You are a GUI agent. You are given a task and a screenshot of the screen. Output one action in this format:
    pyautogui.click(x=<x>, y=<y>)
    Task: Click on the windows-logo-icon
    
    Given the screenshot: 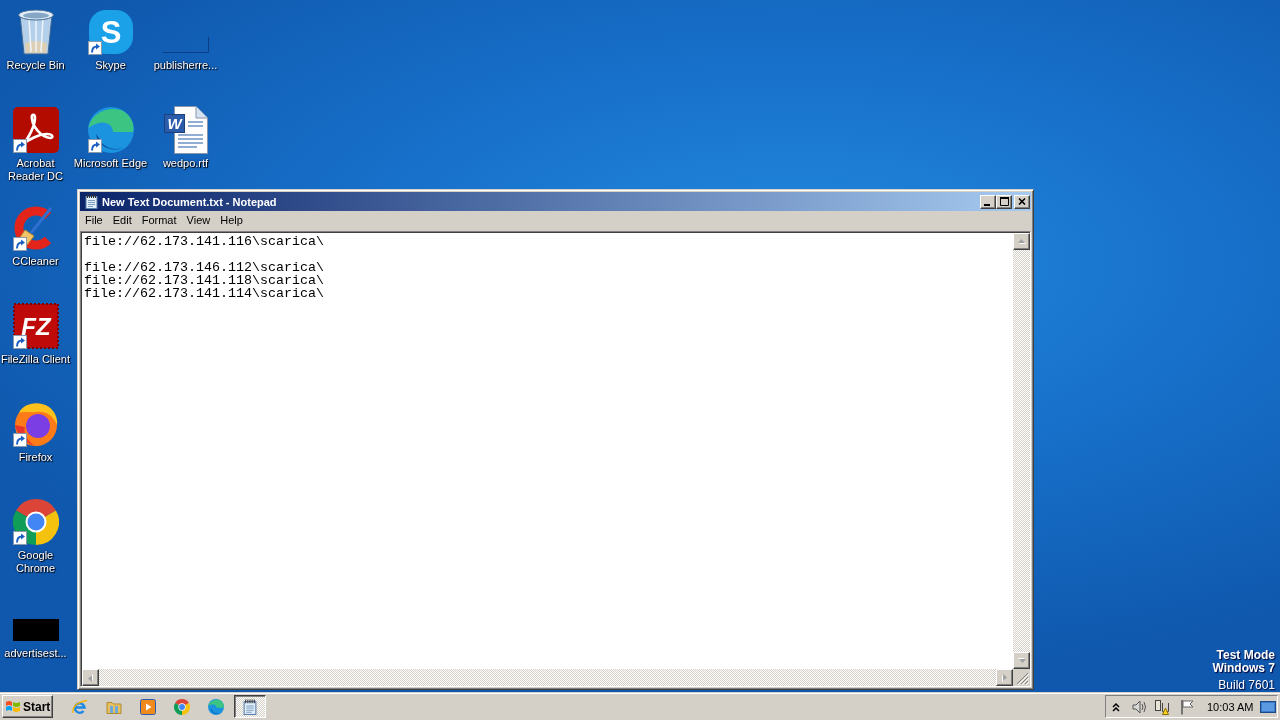 What is the action you would take?
    pyautogui.click(x=13, y=706)
    